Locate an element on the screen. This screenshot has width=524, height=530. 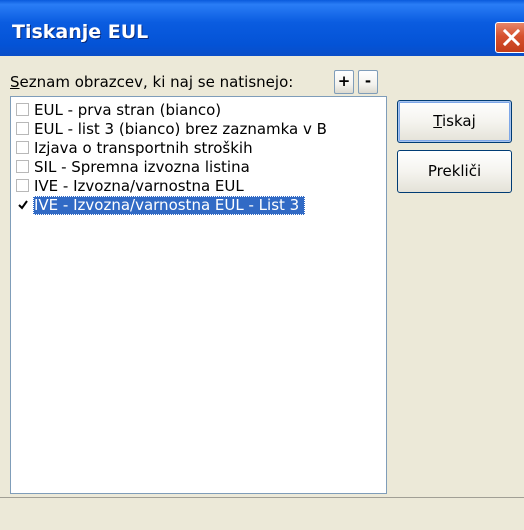
close-icon is located at coordinates (511, 37).